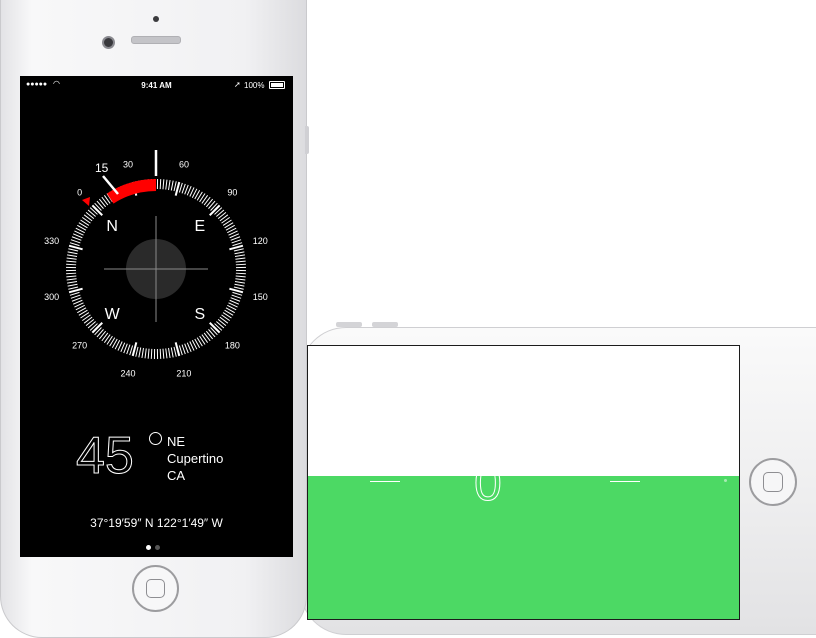 This screenshot has height=638, width=816. What do you see at coordinates (184, 165) in the screenshot?
I see `degree-label: 60` at bounding box center [184, 165].